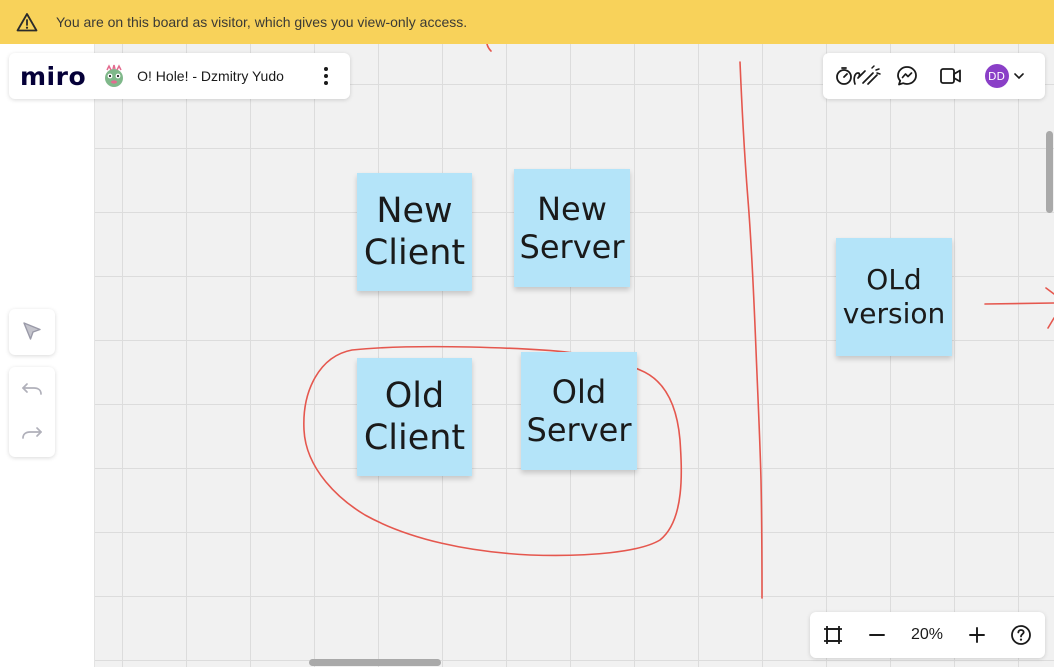  Describe the element at coordinates (977, 635) in the screenshot. I see `zoom-in-icon` at that location.